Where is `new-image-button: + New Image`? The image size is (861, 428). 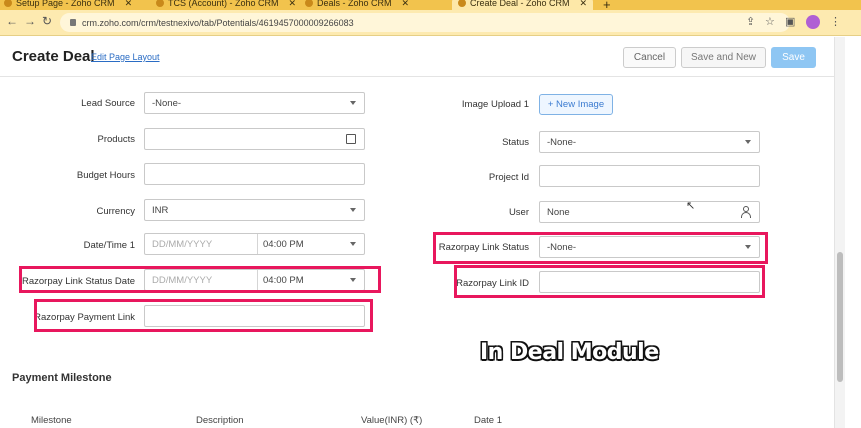 new-image-button: + New Image is located at coordinates (576, 104).